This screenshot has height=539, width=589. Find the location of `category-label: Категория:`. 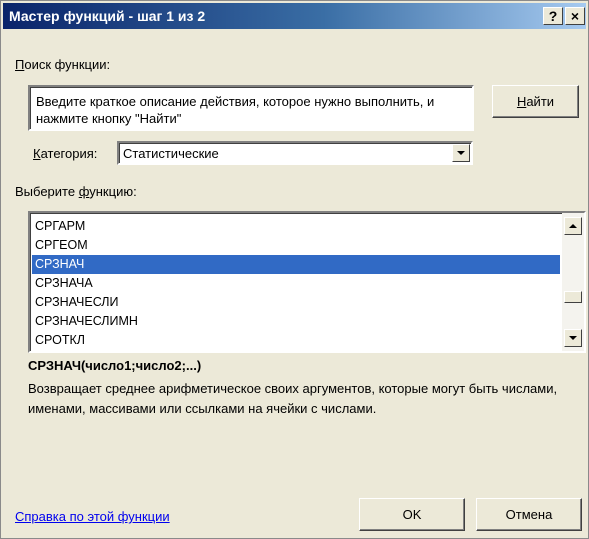

category-label: Категория: is located at coordinates (65, 153).